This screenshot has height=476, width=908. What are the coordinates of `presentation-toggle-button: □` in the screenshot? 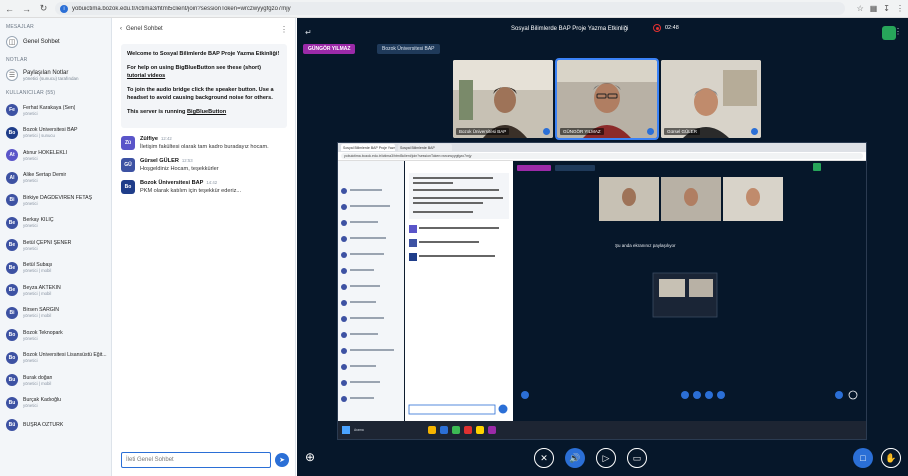 It's located at (863, 458).